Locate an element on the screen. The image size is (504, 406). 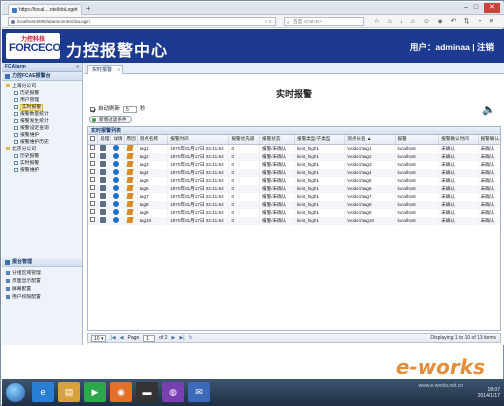
maximize-button: □ is located at coordinates (476, 8).